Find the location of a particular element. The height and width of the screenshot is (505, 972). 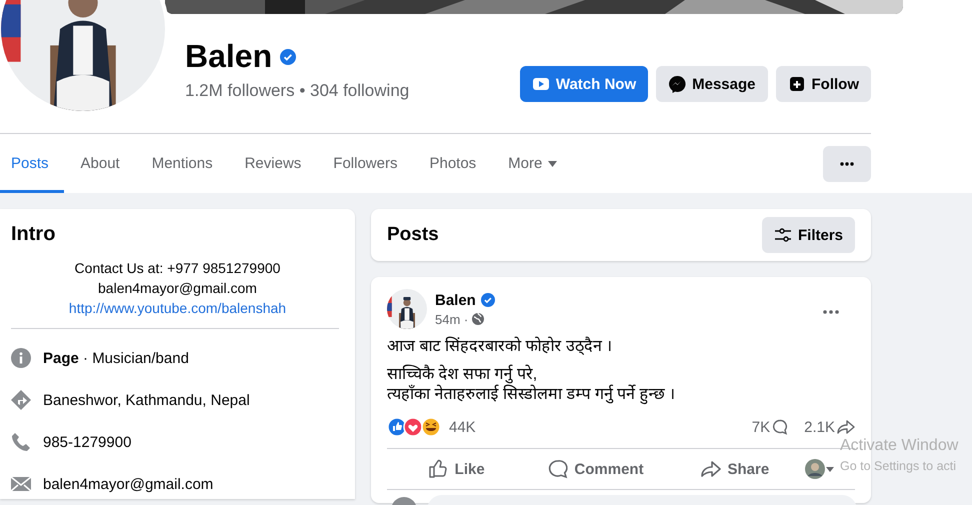

tab: Posts is located at coordinates (32, 163).